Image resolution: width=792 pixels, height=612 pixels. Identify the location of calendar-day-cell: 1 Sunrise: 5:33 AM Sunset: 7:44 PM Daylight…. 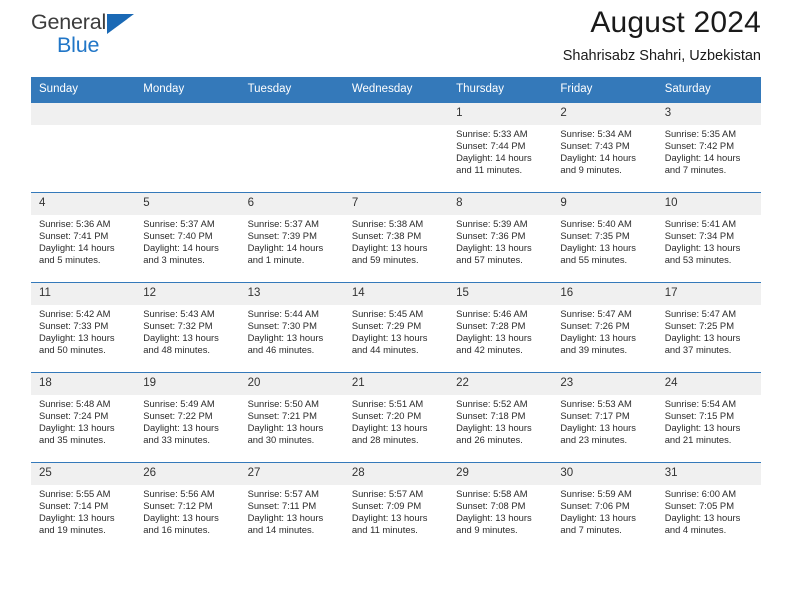
(500, 147).